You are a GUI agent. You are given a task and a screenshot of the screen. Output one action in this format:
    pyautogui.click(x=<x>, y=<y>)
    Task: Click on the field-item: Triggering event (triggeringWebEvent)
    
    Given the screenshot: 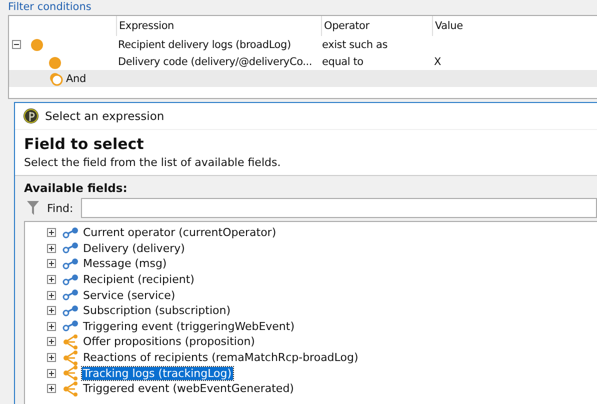 What is the action you would take?
    pyautogui.click(x=189, y=326)
    